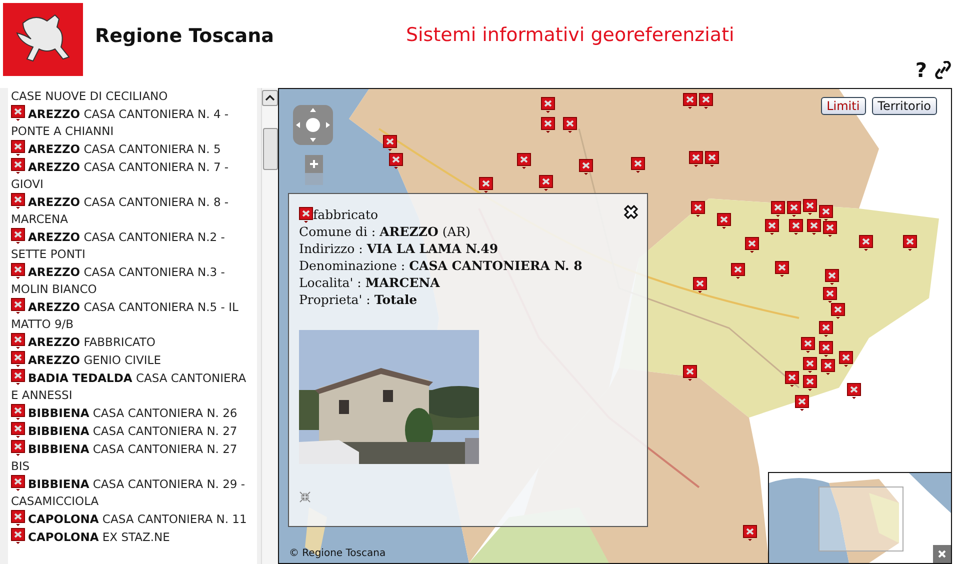 The width and height of the screenshot is (967, 564). What do you see at coordinates (133, 315) in the screenshot?
I see `list-item: AREZZO CASA CANTONIERA N.5 - IL MATTO 9/B` at bounding box center [133, 315].